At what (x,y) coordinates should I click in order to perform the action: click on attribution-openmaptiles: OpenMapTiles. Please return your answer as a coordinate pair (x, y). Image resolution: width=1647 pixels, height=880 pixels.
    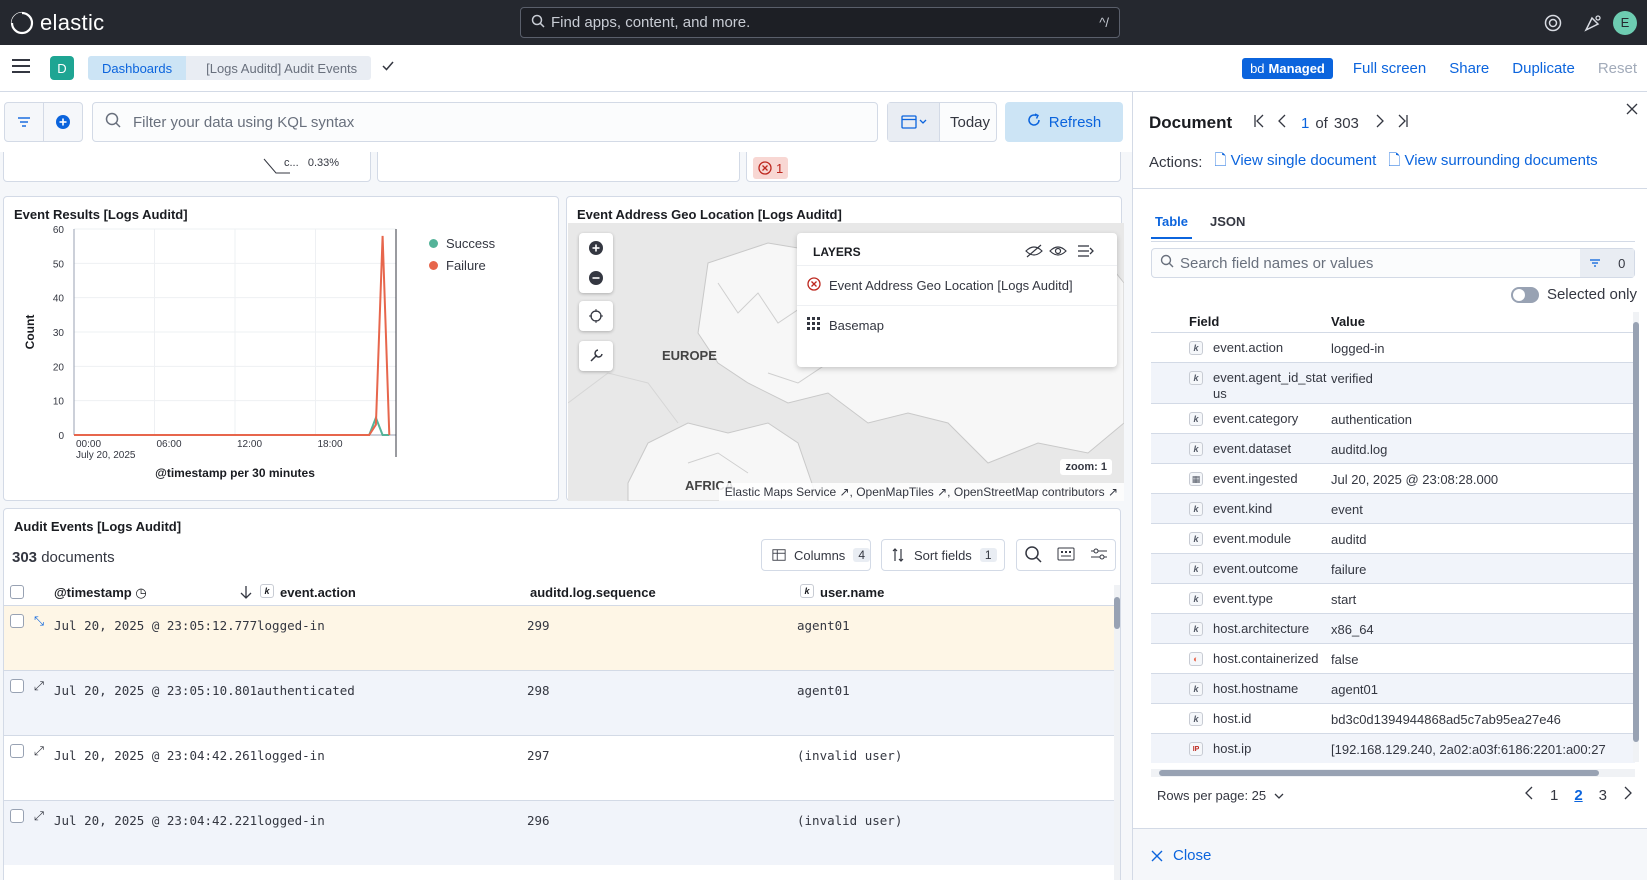
    Looking at the image, I should click on (895, 492).